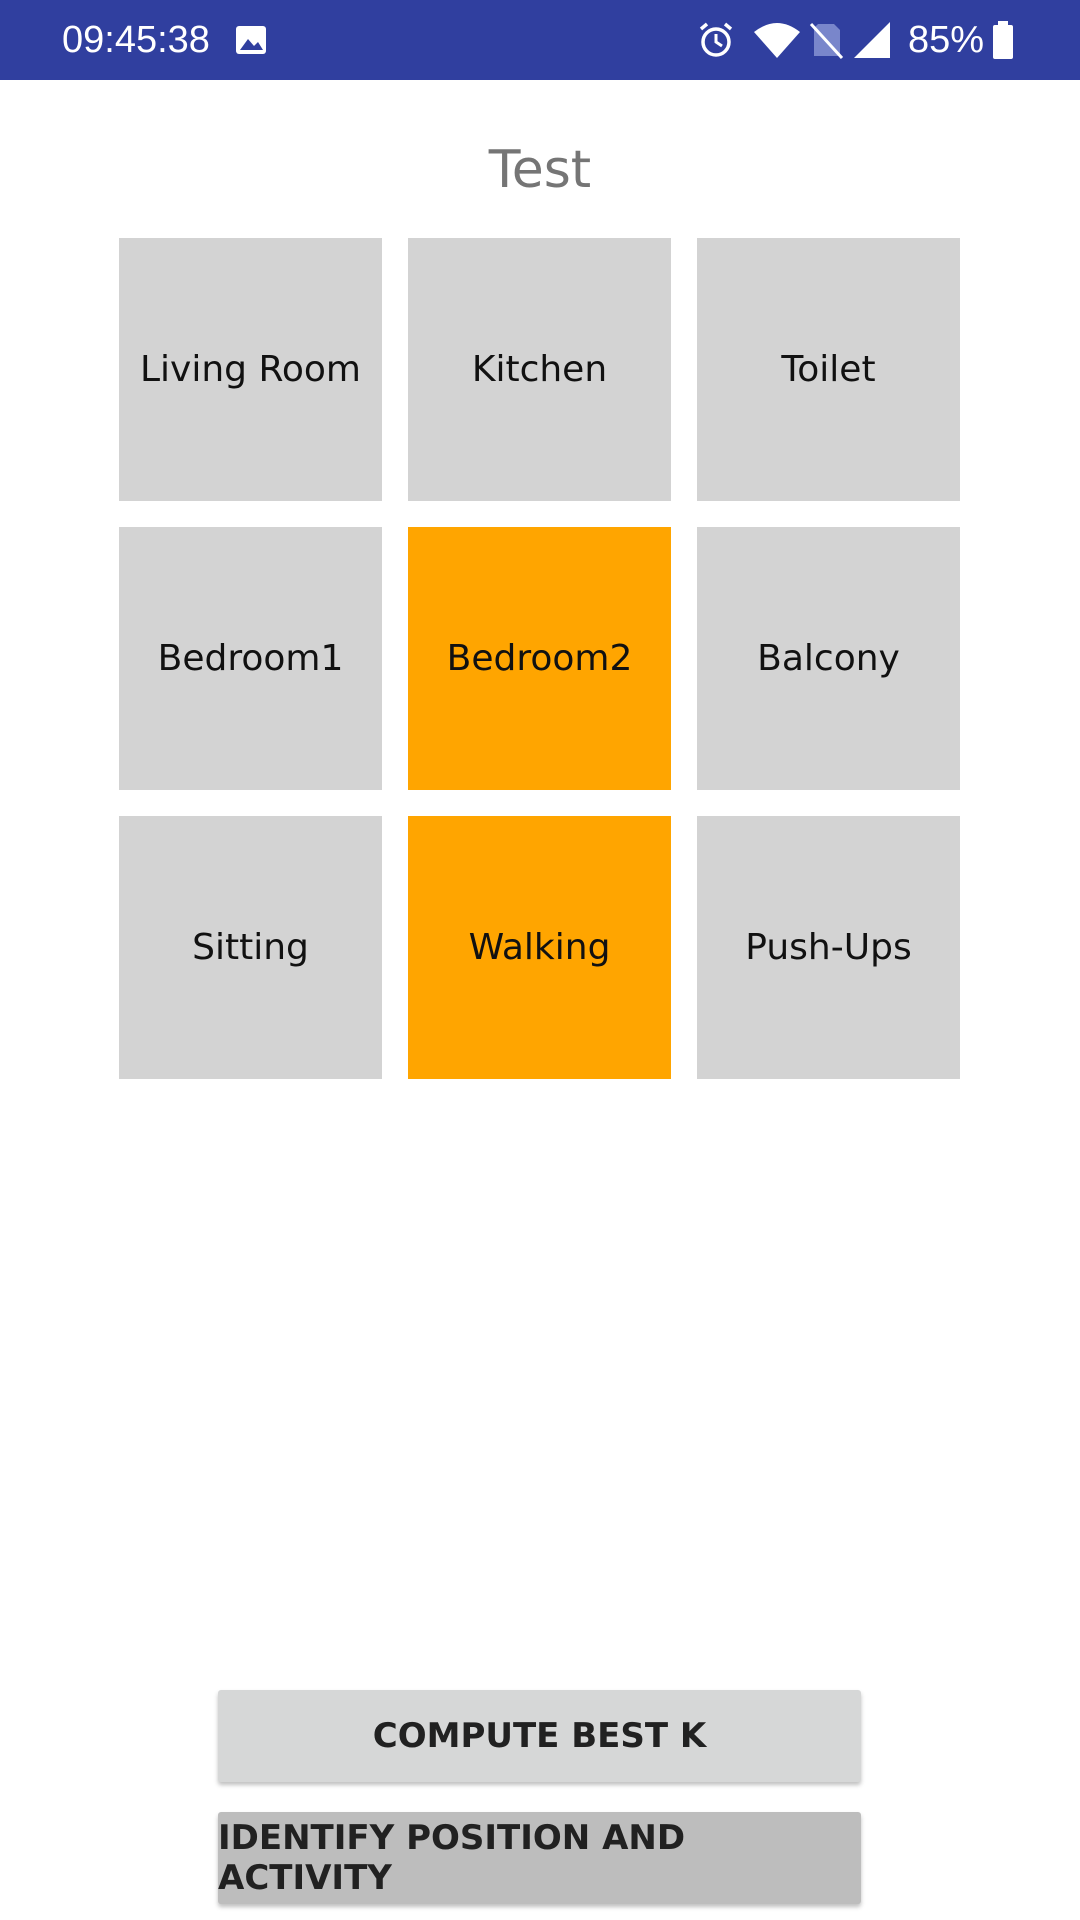  What do you see at coordinates (716, 39) in the screenshot?
I see `alarm-icon` at bounding box center [716, 39].